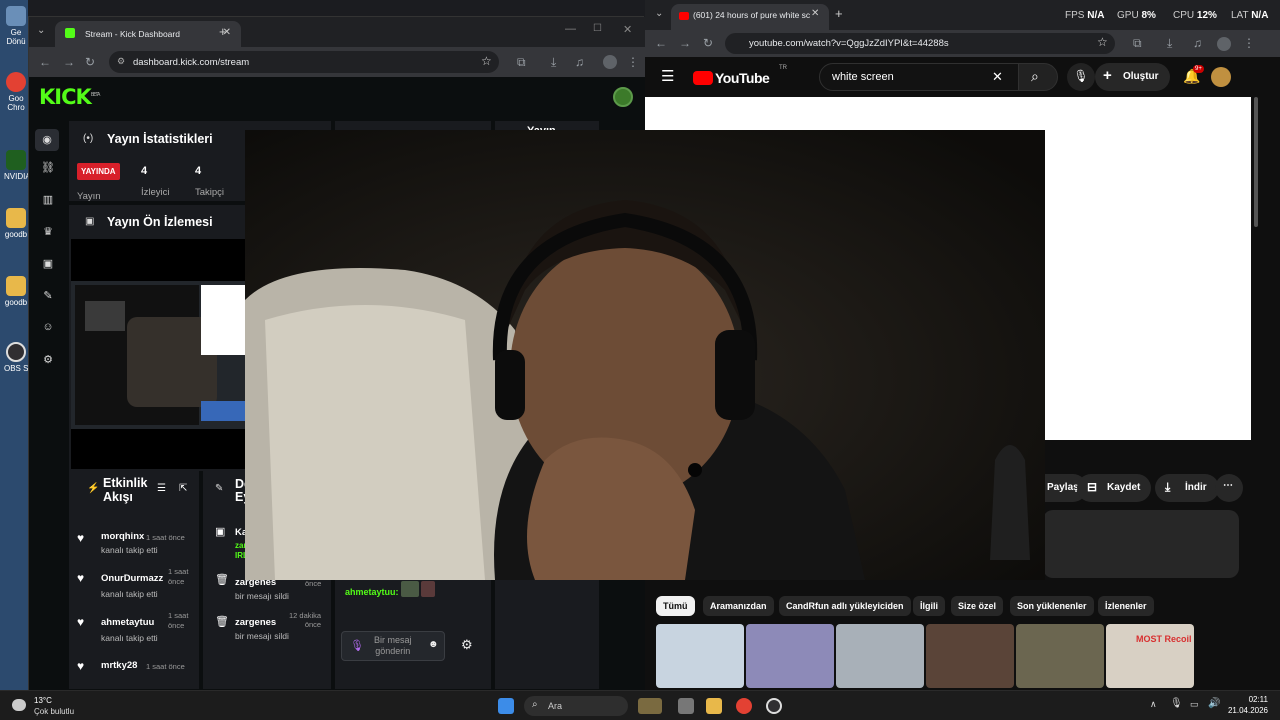 The height and width of the screenshot is (720, 1280). I want to click on youtube-url-field: youtube.com/watch?v=QggJzZdIYPI&t=44288s, so click(920, 43).